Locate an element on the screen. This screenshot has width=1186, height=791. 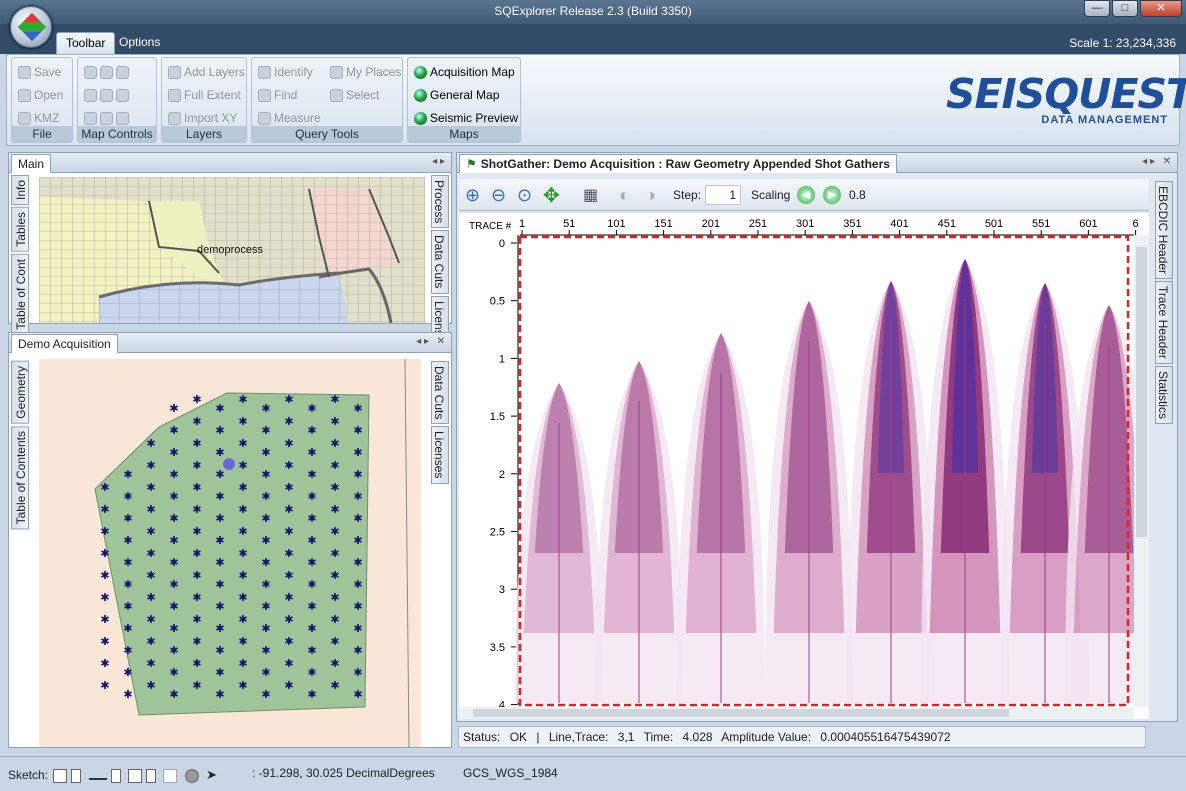
pointer-icon: ➤ is located at coordinates (213, 775).